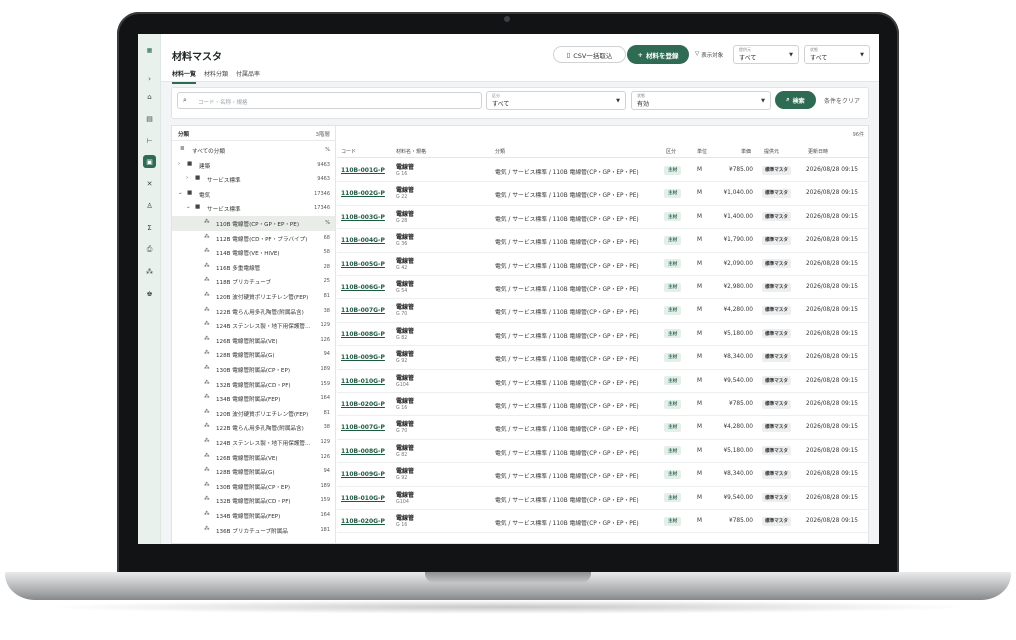 Image resolution: width=1016 pixels, height=640 pixels. Describe the element at coordinates (248, 76) in the screenshot. I see `tab-accessory-rate: 付属品率` at that location.